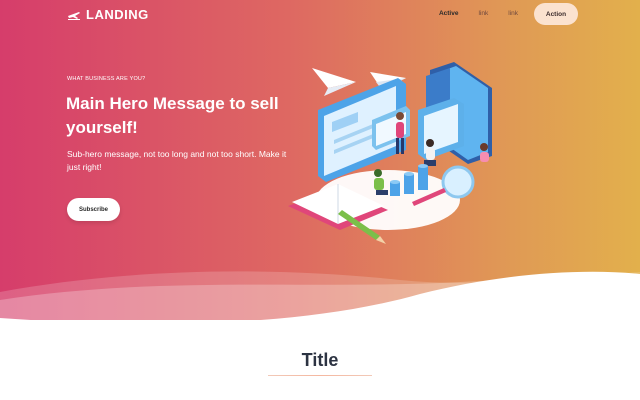 The image size is (640, 400). What do you see at coordinates (320, 375) in the screenshot?
I see `title-underline` at bounding box center [320, 375].